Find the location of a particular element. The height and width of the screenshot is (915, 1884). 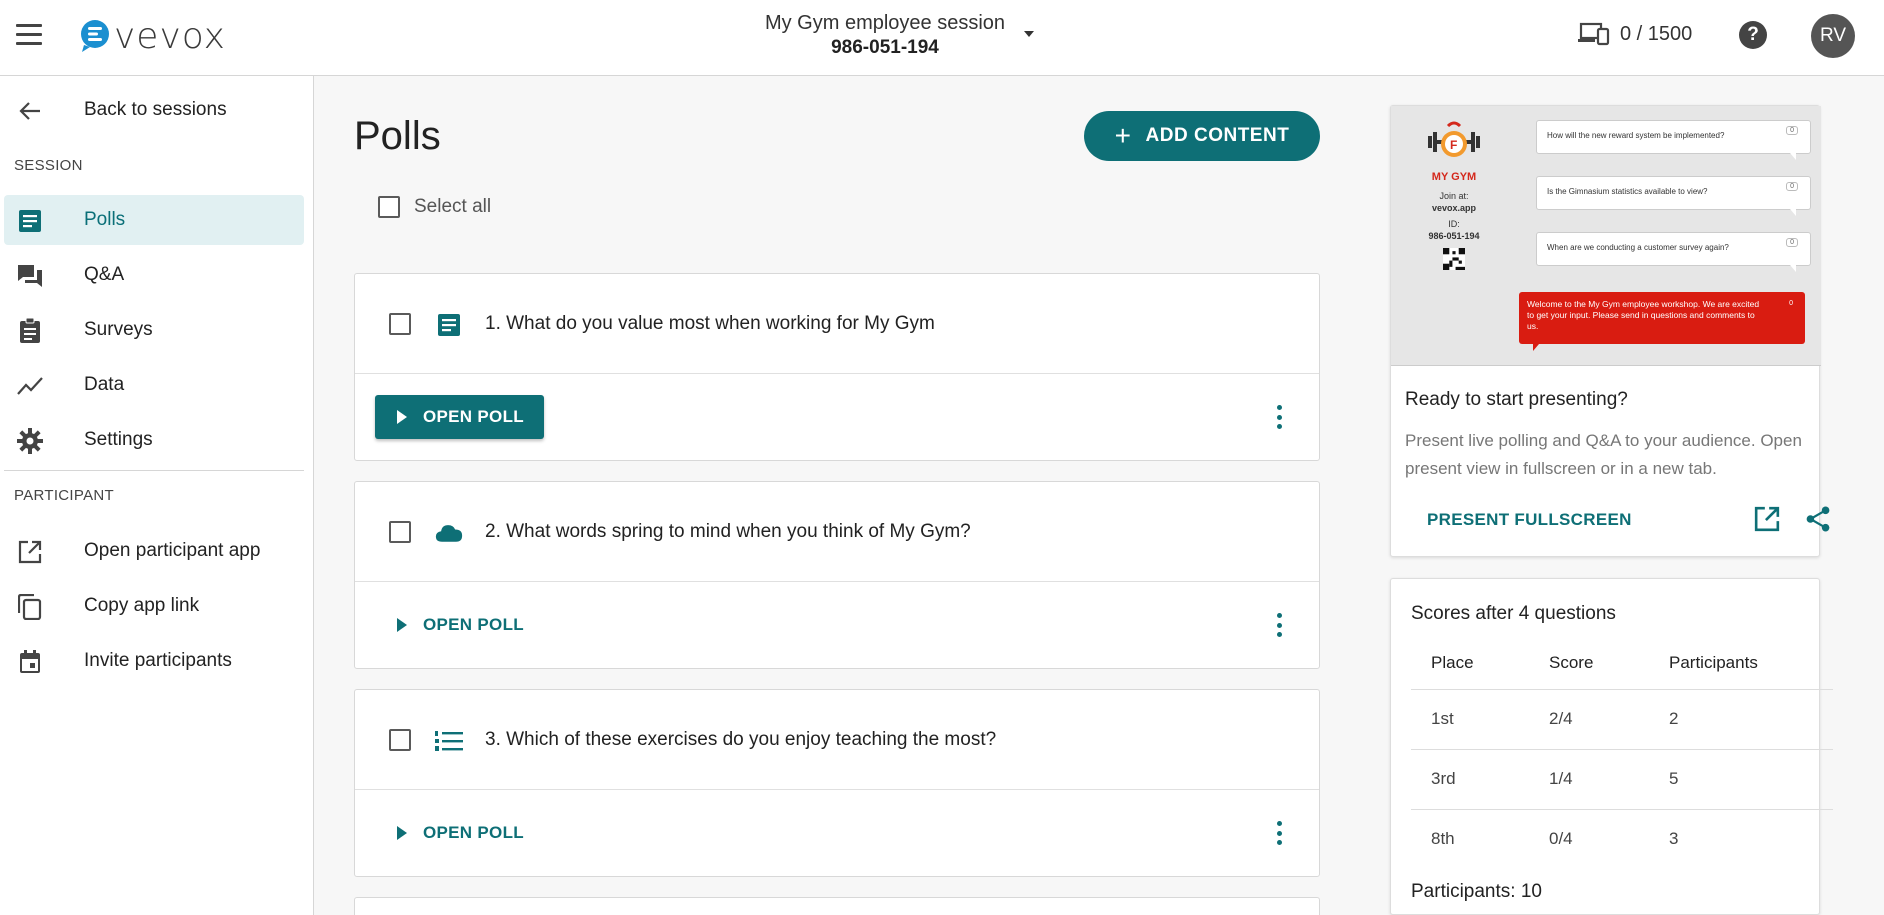

preview-brand-name: MY GYM is located at coordinates (1454, 177).